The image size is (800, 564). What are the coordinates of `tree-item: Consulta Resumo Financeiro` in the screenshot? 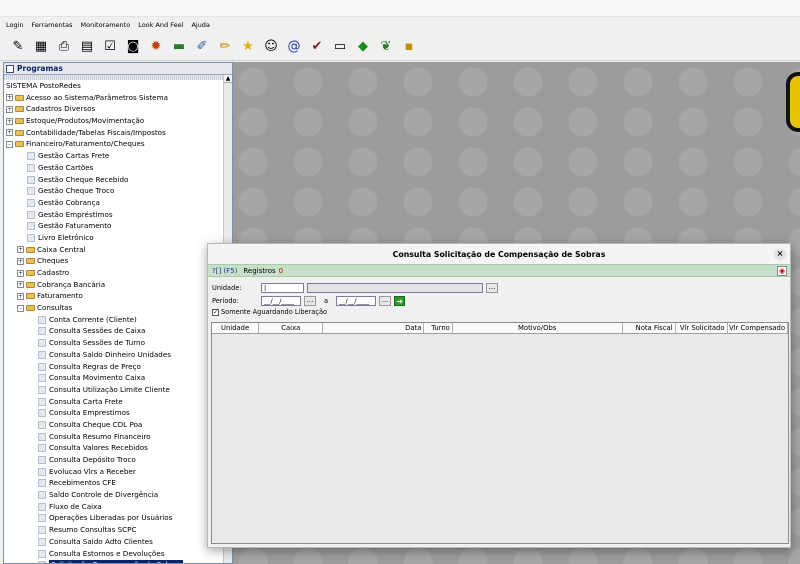 It's located at (114, 437).